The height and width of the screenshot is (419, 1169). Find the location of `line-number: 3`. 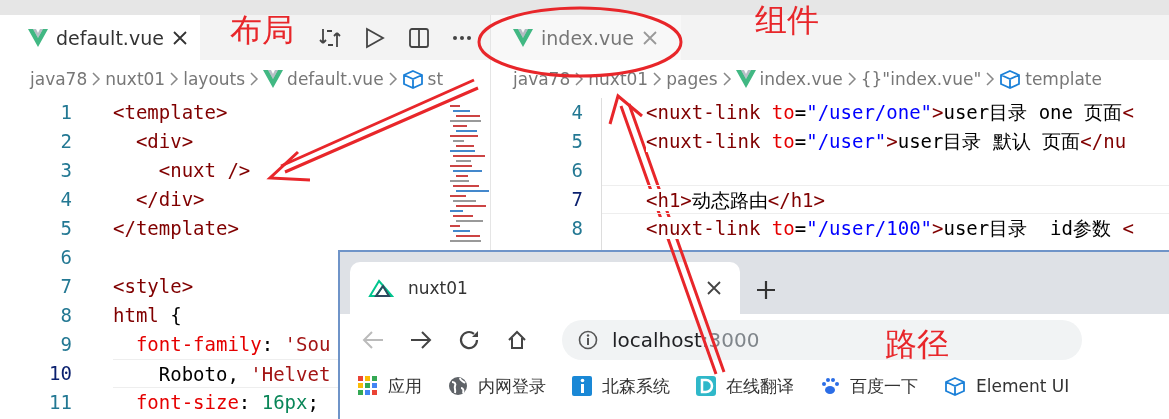

line-number: 3 is located at coordinates (66, 170).